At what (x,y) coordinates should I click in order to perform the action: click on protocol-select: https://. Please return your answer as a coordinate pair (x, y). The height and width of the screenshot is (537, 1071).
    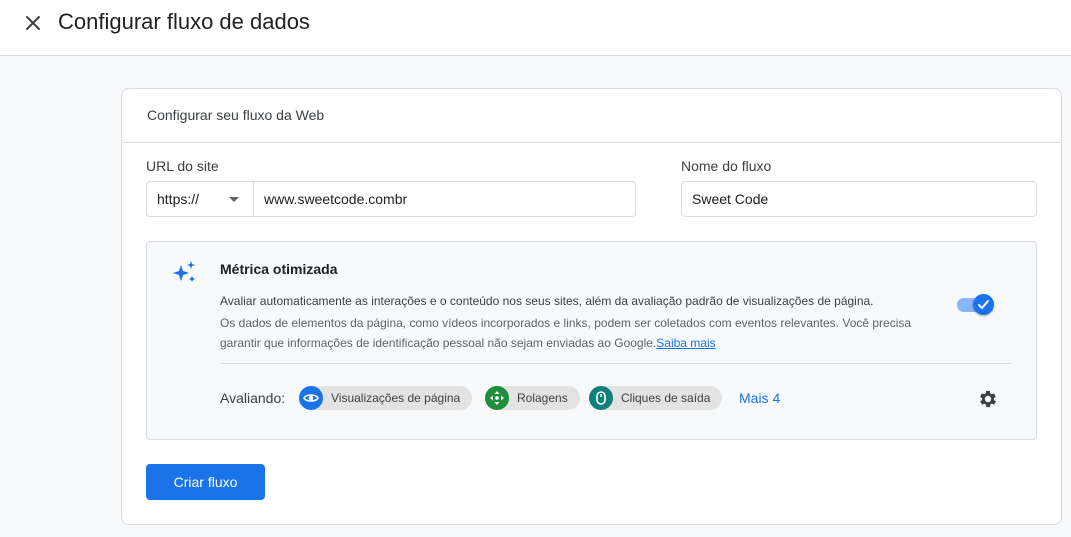
    Looking at the image, I should click on (200, 199).